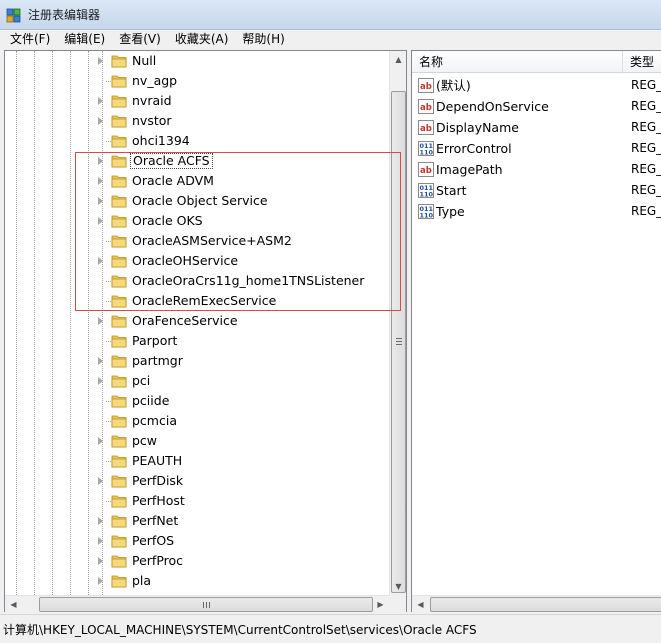  I want to click on tree-item-label: Oracle Object Service, so click(200, 201).